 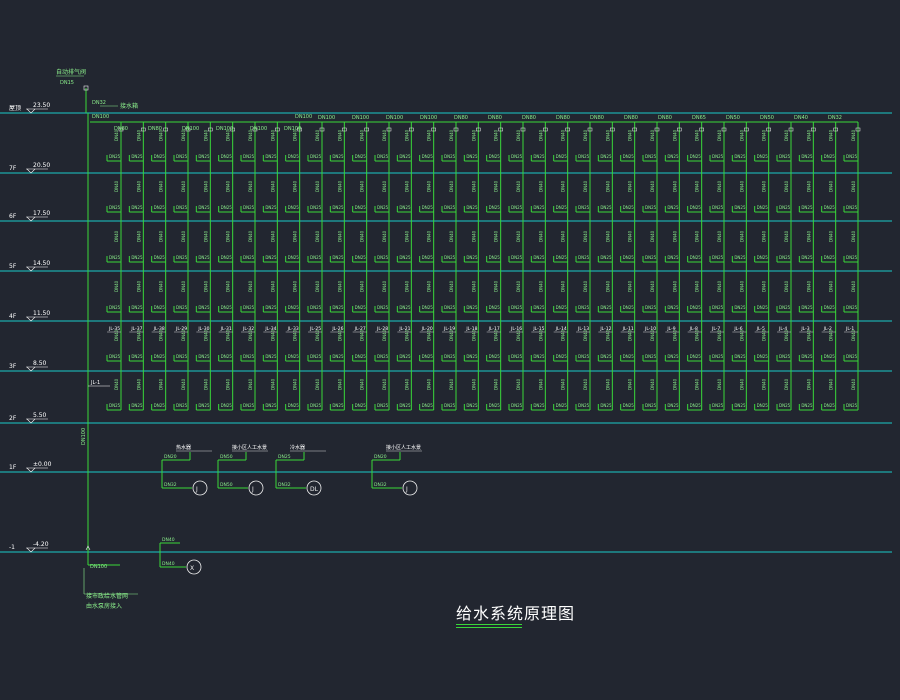 I want to click on fixture-drop-size: DN32, so click(x=284, y=485).